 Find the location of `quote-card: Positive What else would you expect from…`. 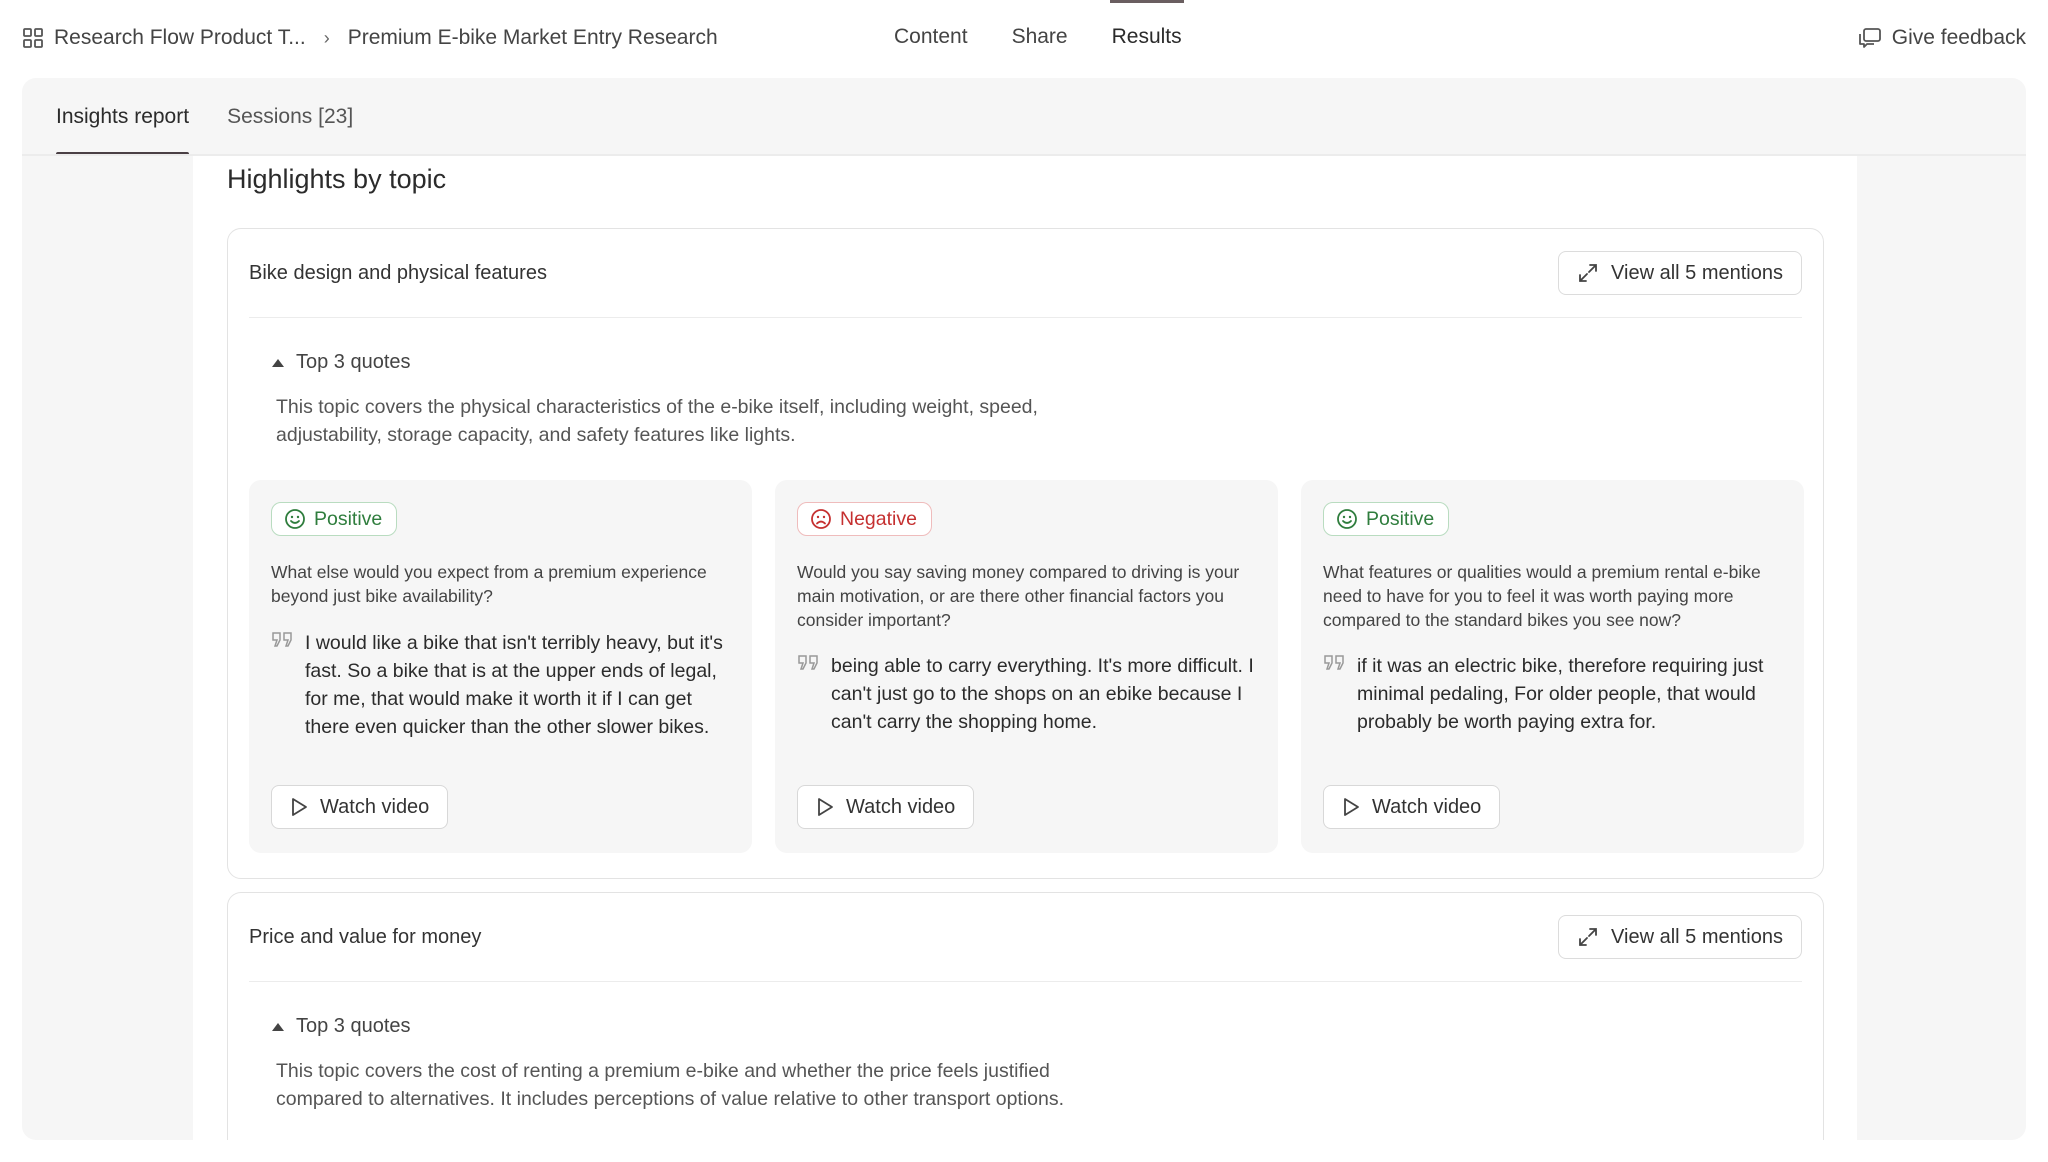

quote-card: Positive What else would you expect from… is located at coordinates (500, 666).